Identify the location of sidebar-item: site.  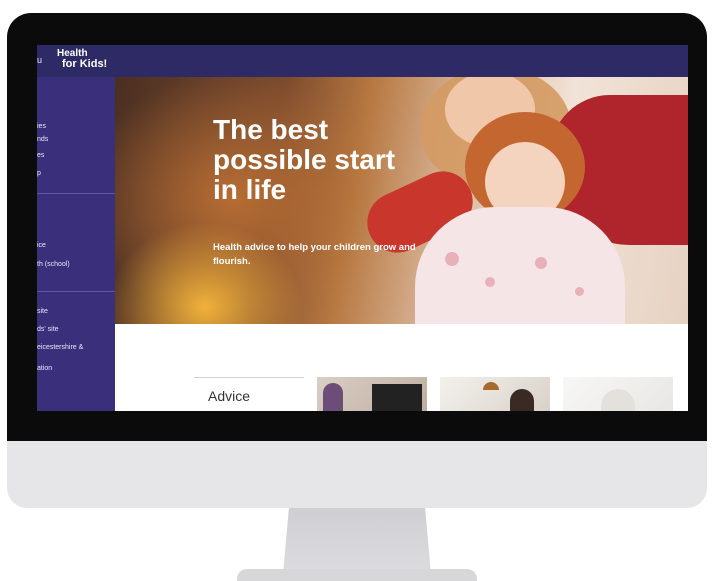
(42, 311).